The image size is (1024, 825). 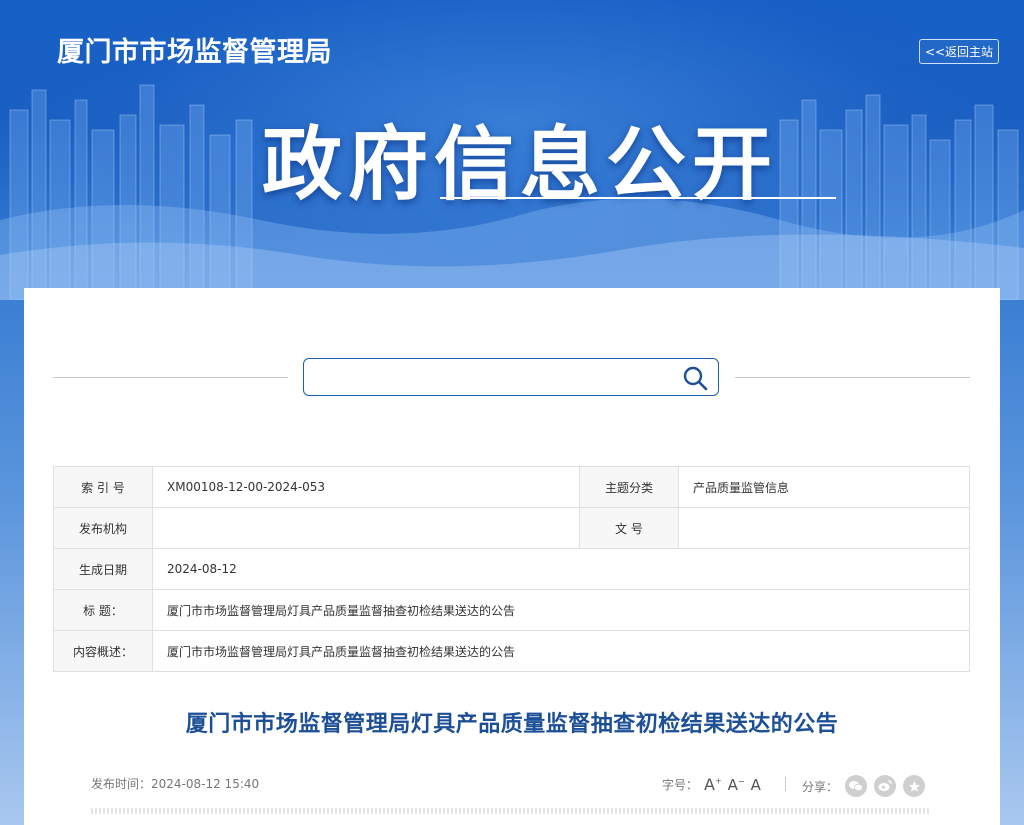 I want to click on topic-label: 主题分类, so click(x=629, y=487).